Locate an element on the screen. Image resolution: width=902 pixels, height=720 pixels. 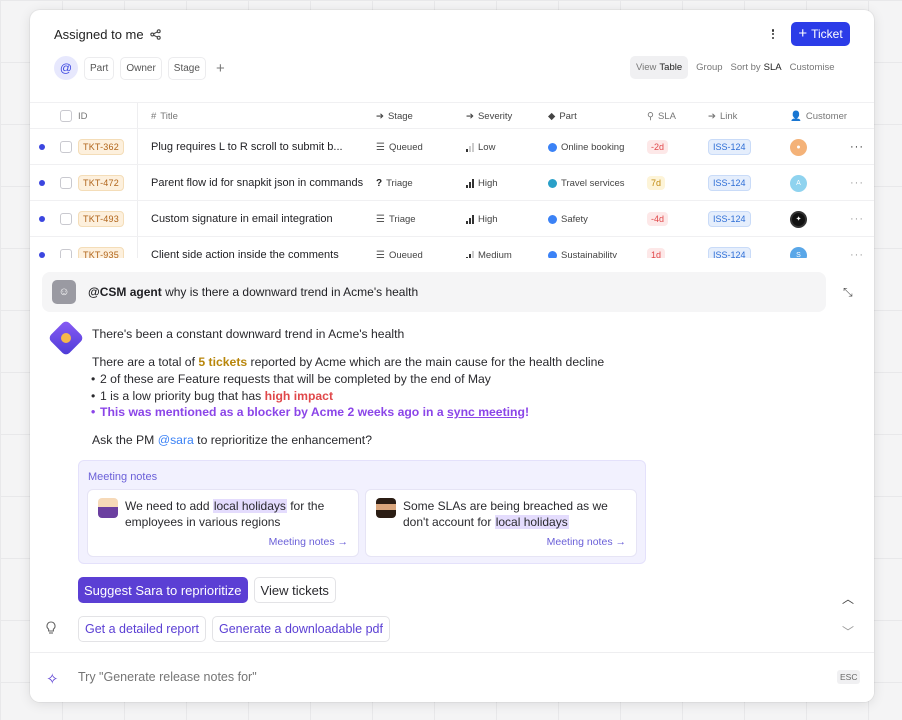
filter-stage: Stage is located at coordinates (186, 68).